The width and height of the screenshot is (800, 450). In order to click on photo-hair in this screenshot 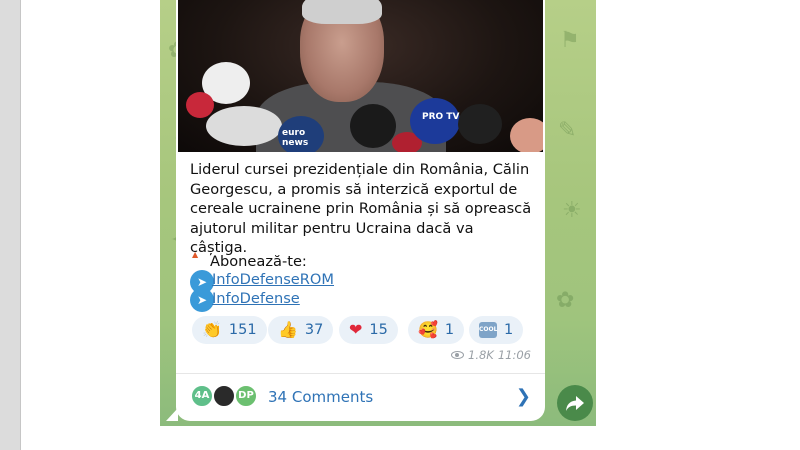, I will do `click(342, 12)`.